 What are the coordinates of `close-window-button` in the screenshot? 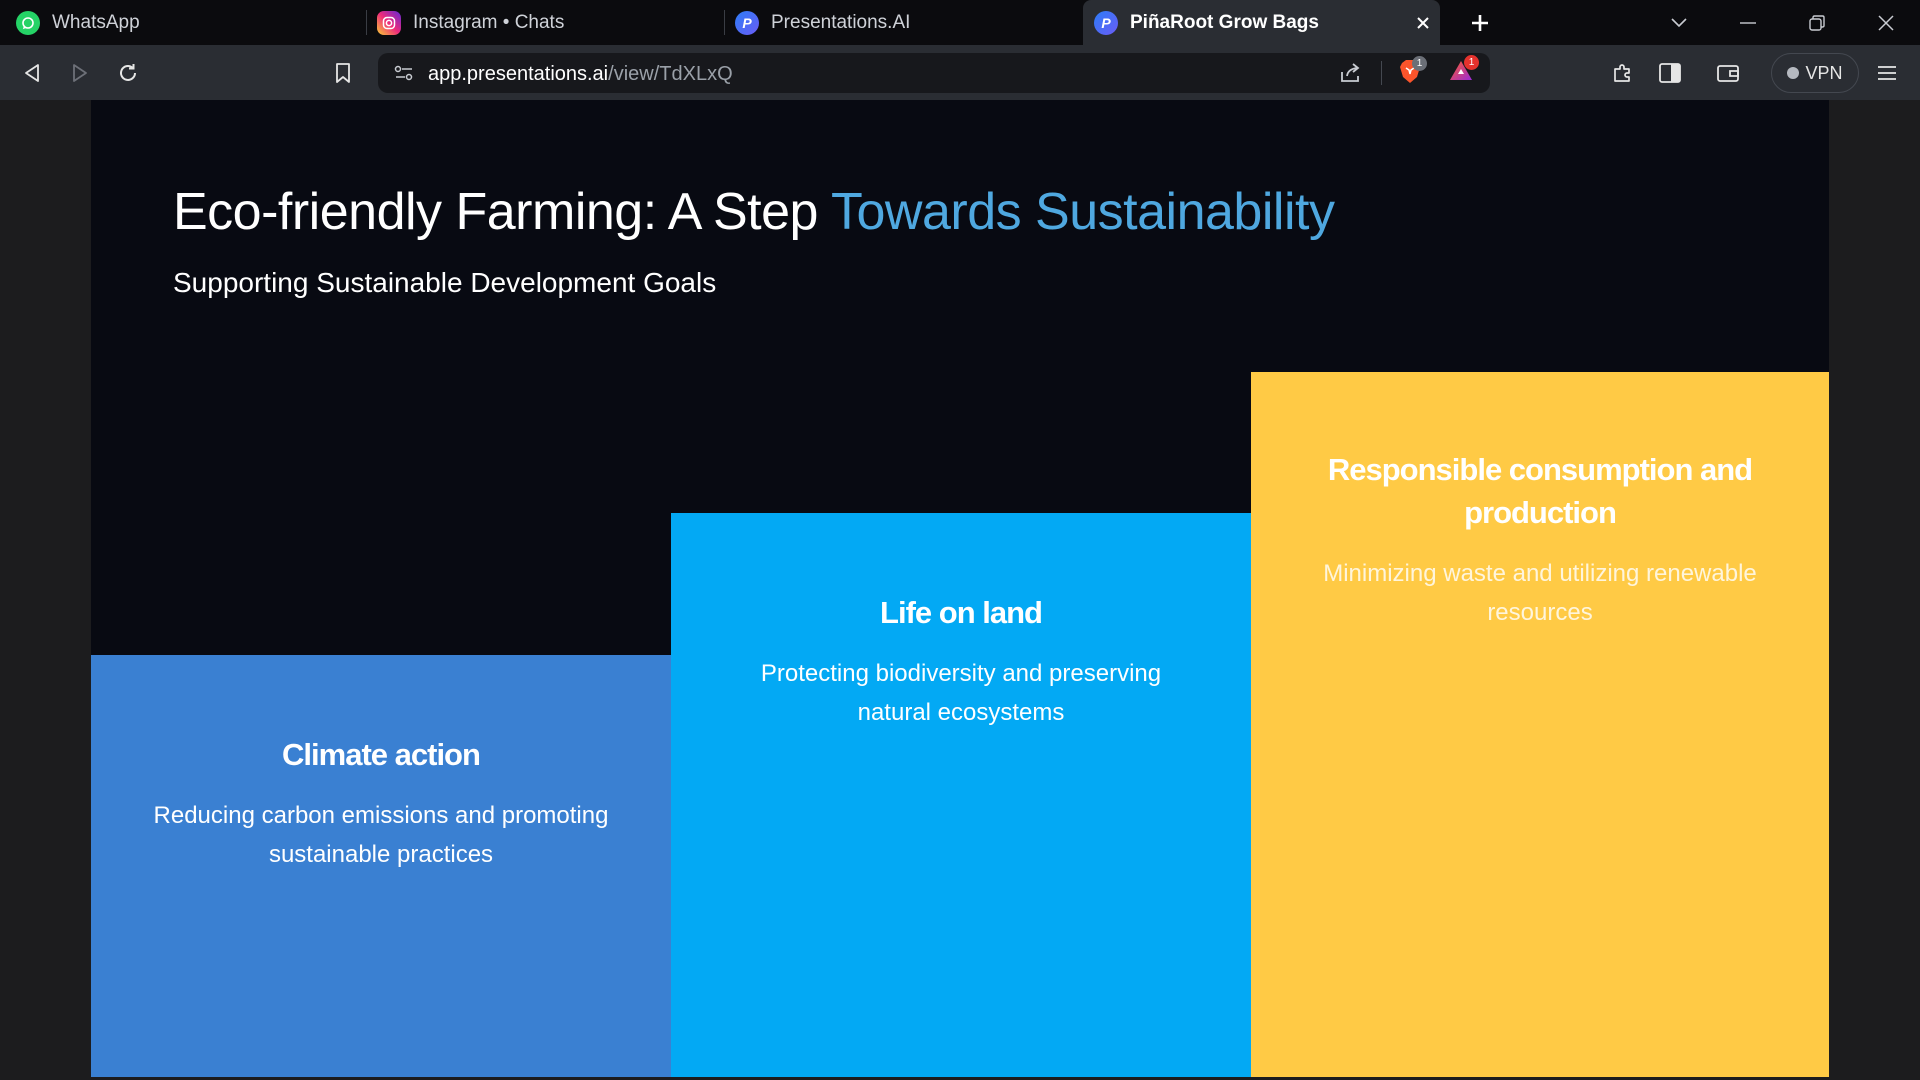 It's located at (1886, 22).